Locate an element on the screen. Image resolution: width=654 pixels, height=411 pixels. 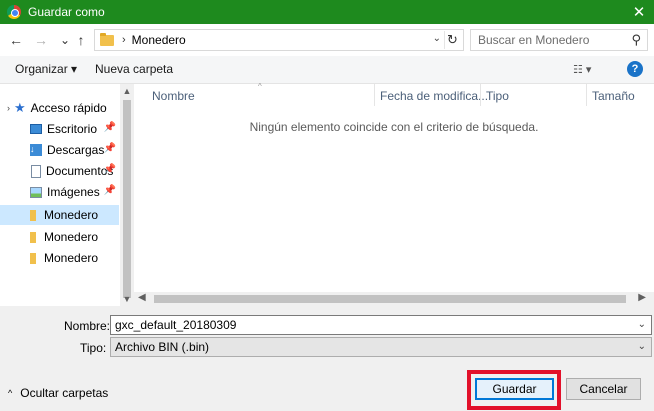
hide-folders-button: ^ Ocultar carpetas is located at coordinates (58, 393).